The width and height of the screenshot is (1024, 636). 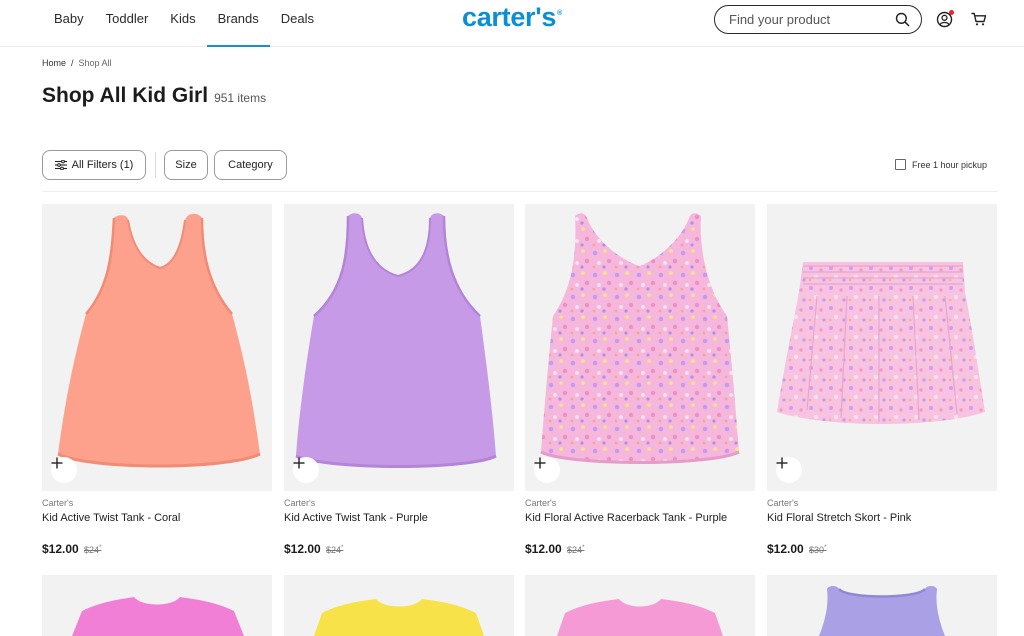 I want to click on carters-logo: carter's®, so click(x=512, y=17).